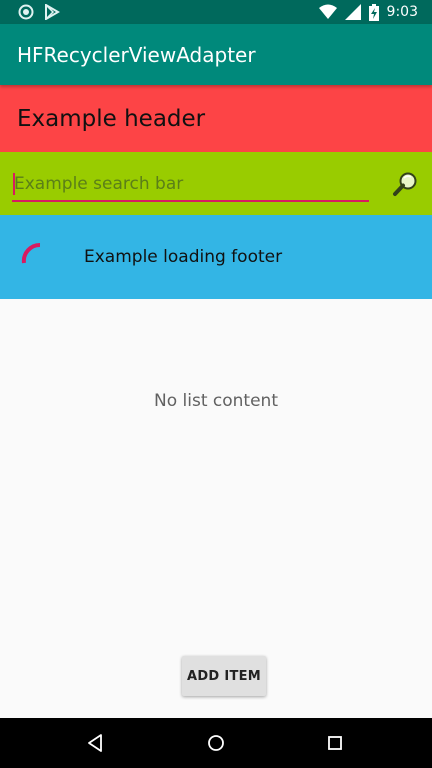 Image resolution: width=432 pixels, height=768 pixels. Describe the element at coordinates (190, 186) in the screenshot. I see `search-input` at that location.